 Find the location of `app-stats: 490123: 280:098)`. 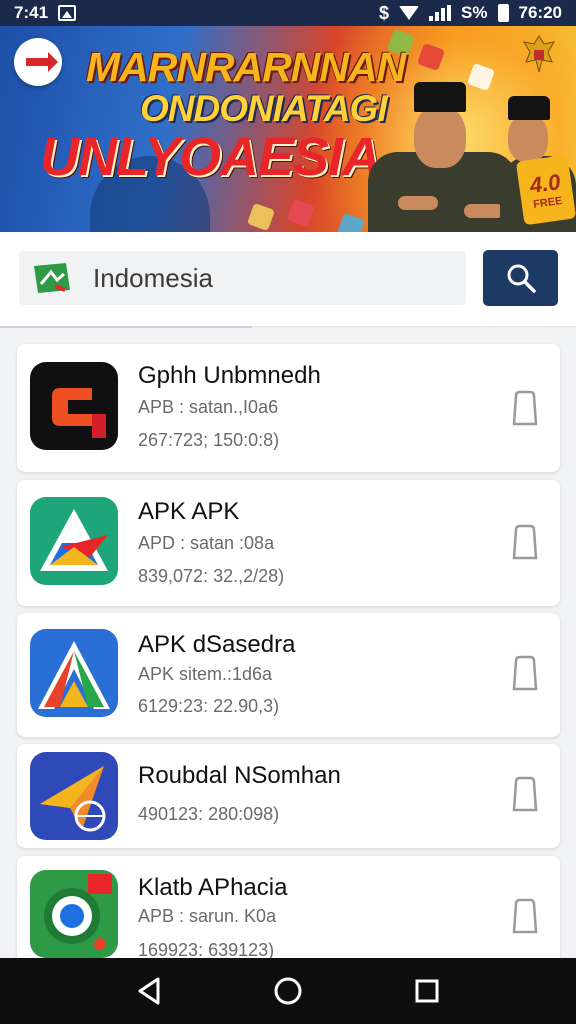

app-stats: 490123: 280:098) is located at coordinates (209, 814).